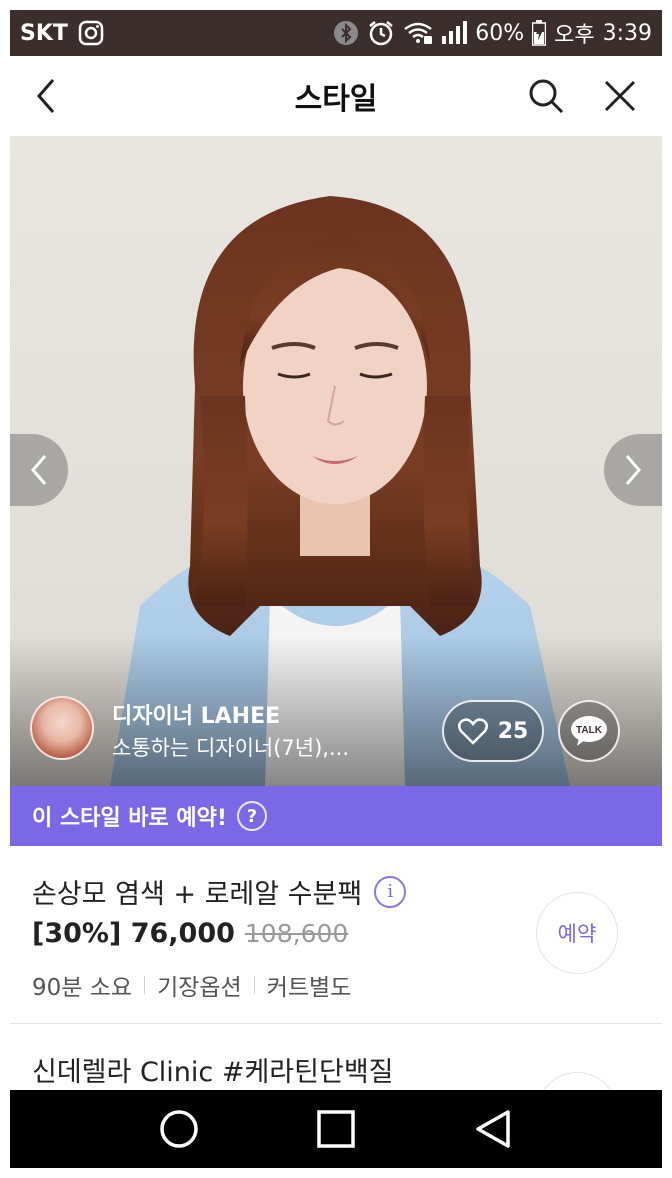  Describe the element at coordinates (196, 714) in the screenshot. I see `designer-name: 디자이너 LAHEE` at that location.